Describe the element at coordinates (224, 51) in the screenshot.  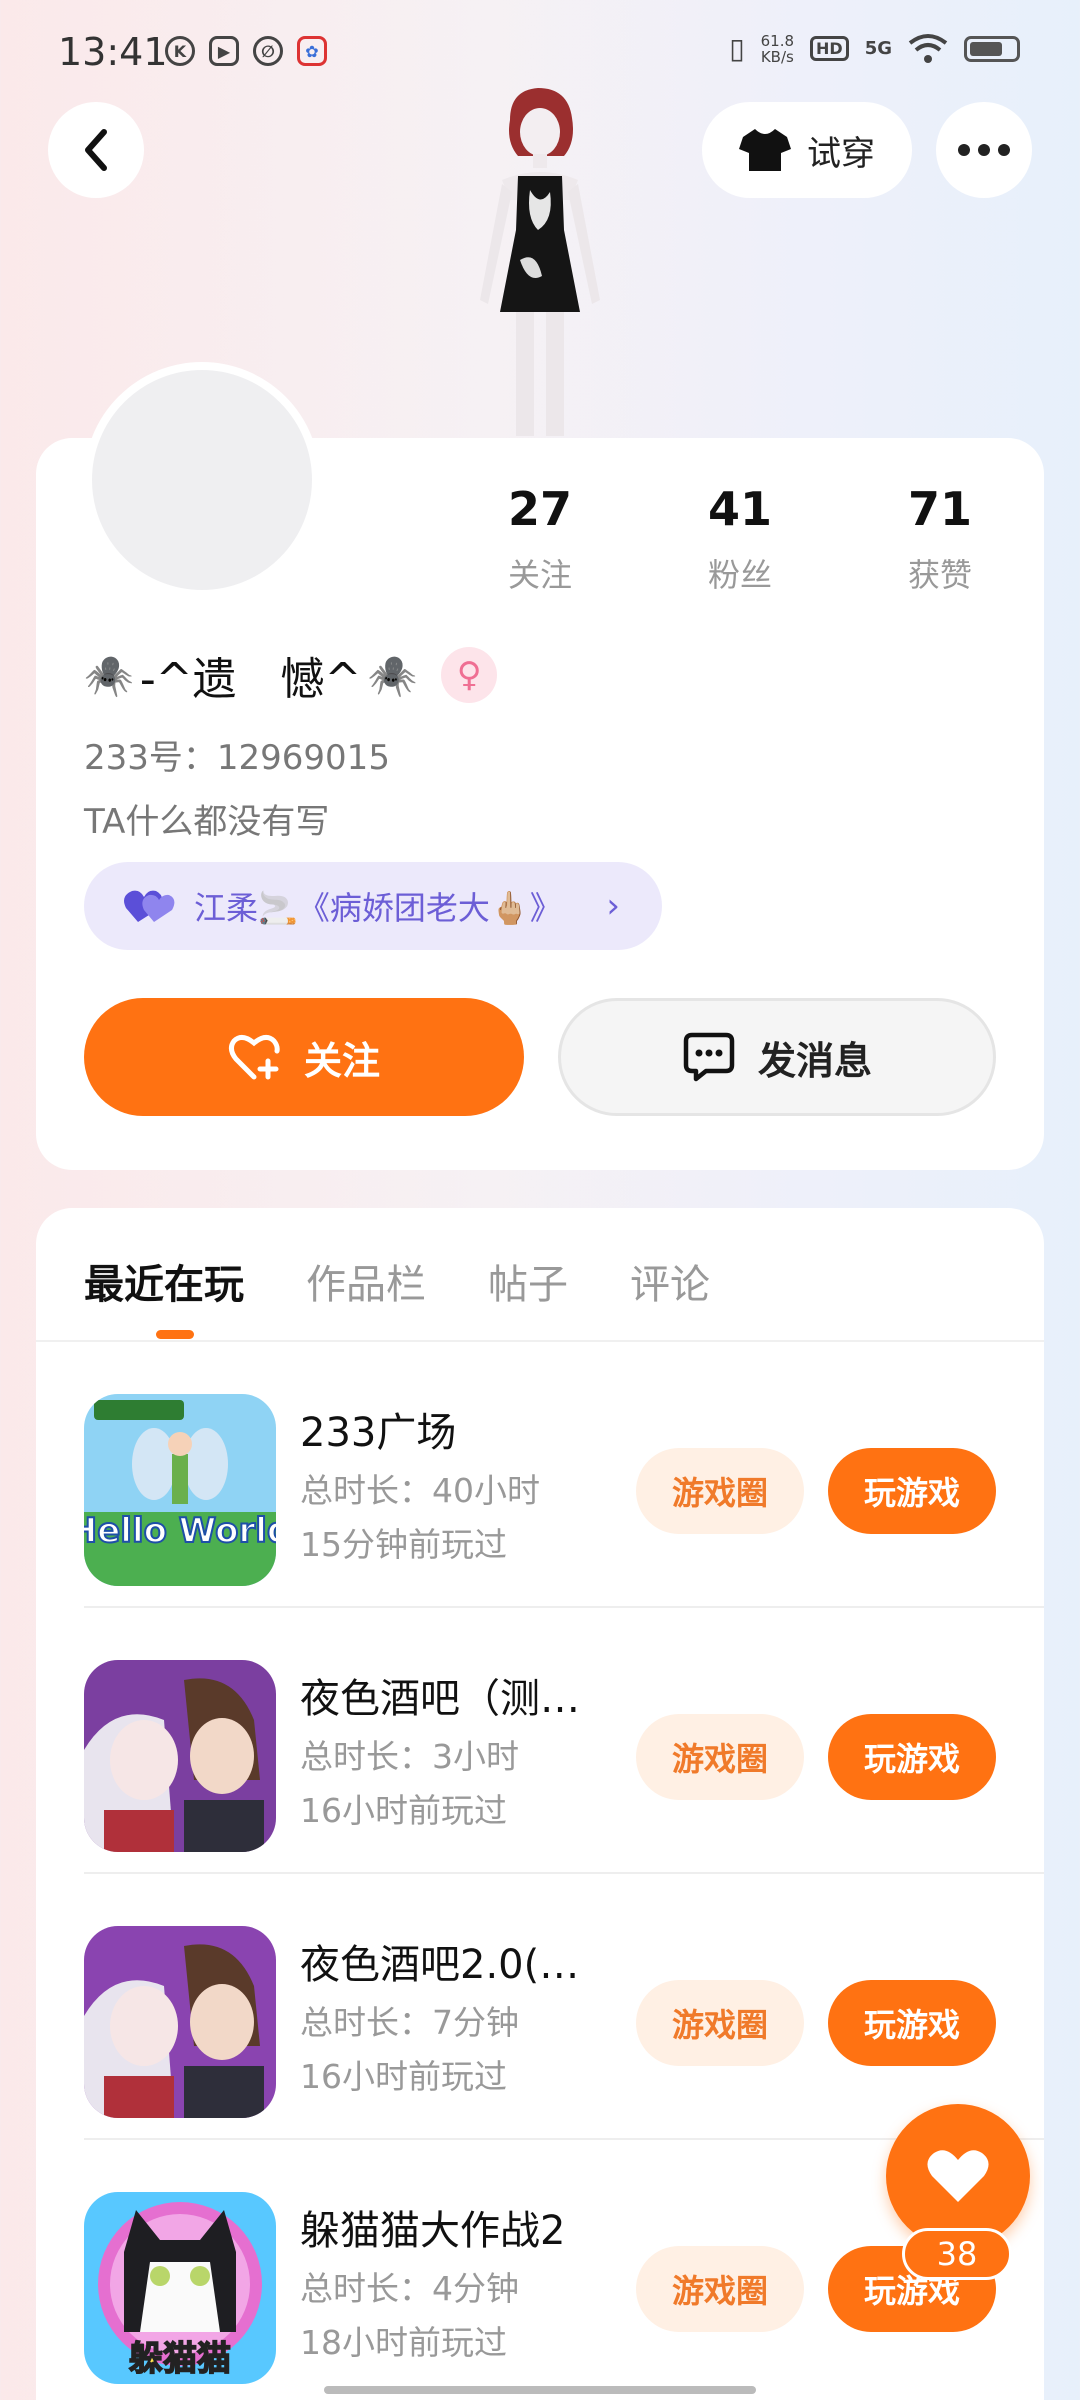
I see `play-icon: ▶` at that location.